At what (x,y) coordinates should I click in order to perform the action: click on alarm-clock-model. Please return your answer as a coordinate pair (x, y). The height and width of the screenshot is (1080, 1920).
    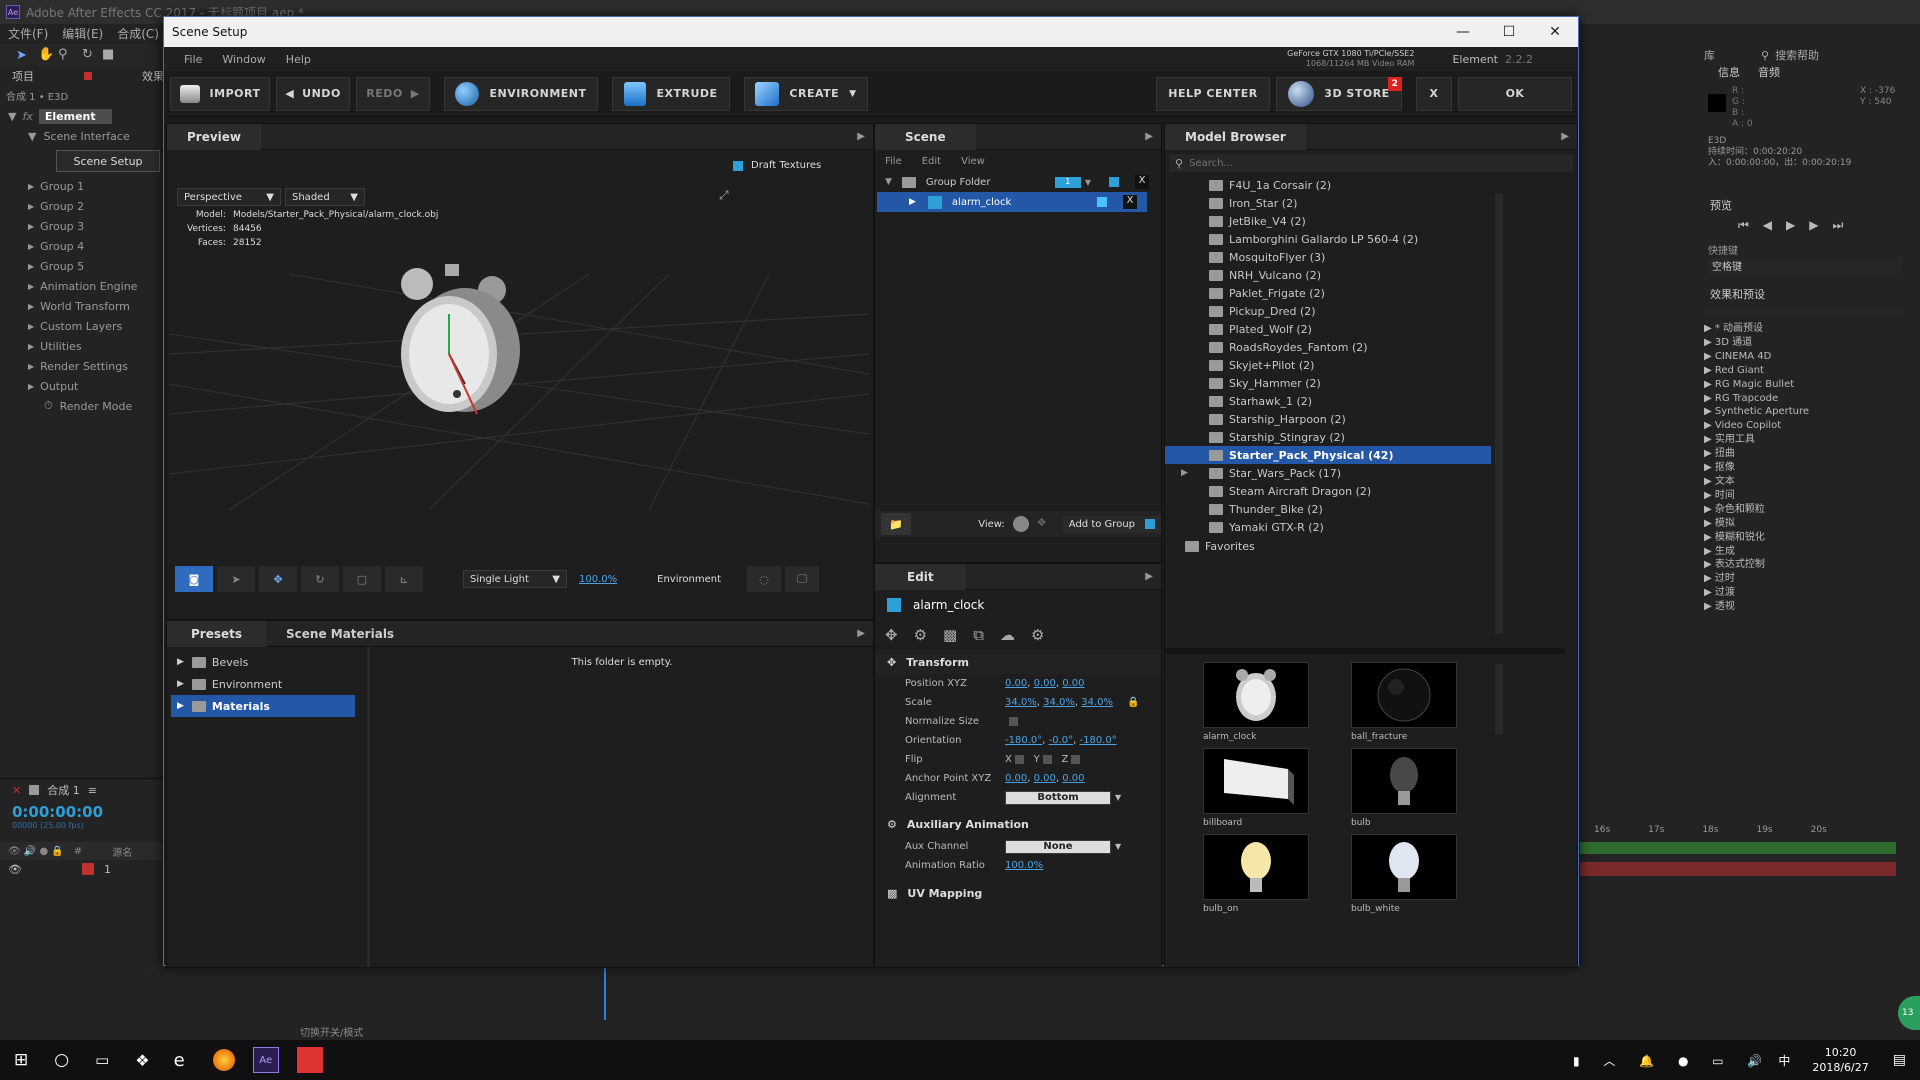
    Looking at the image, I should click on (462, 349).